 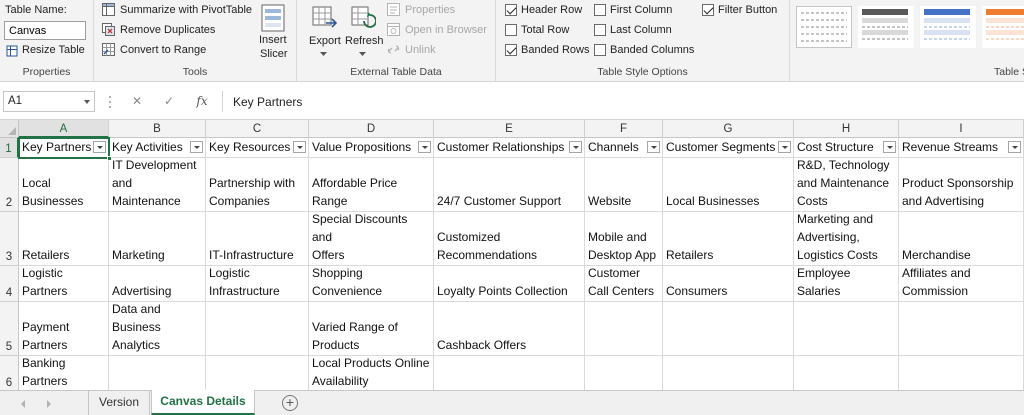 What do you see at coordinates (202, 101) in the screenshot?
I see `insert-function-button: fx` at bounding box center [202, 101].